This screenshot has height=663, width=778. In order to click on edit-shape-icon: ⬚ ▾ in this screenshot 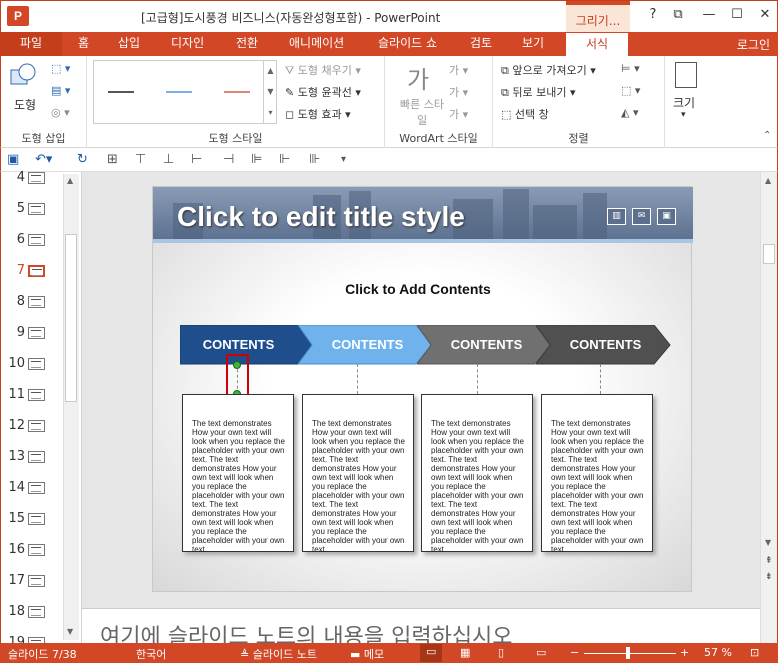, I will do `click(60, 68)`.